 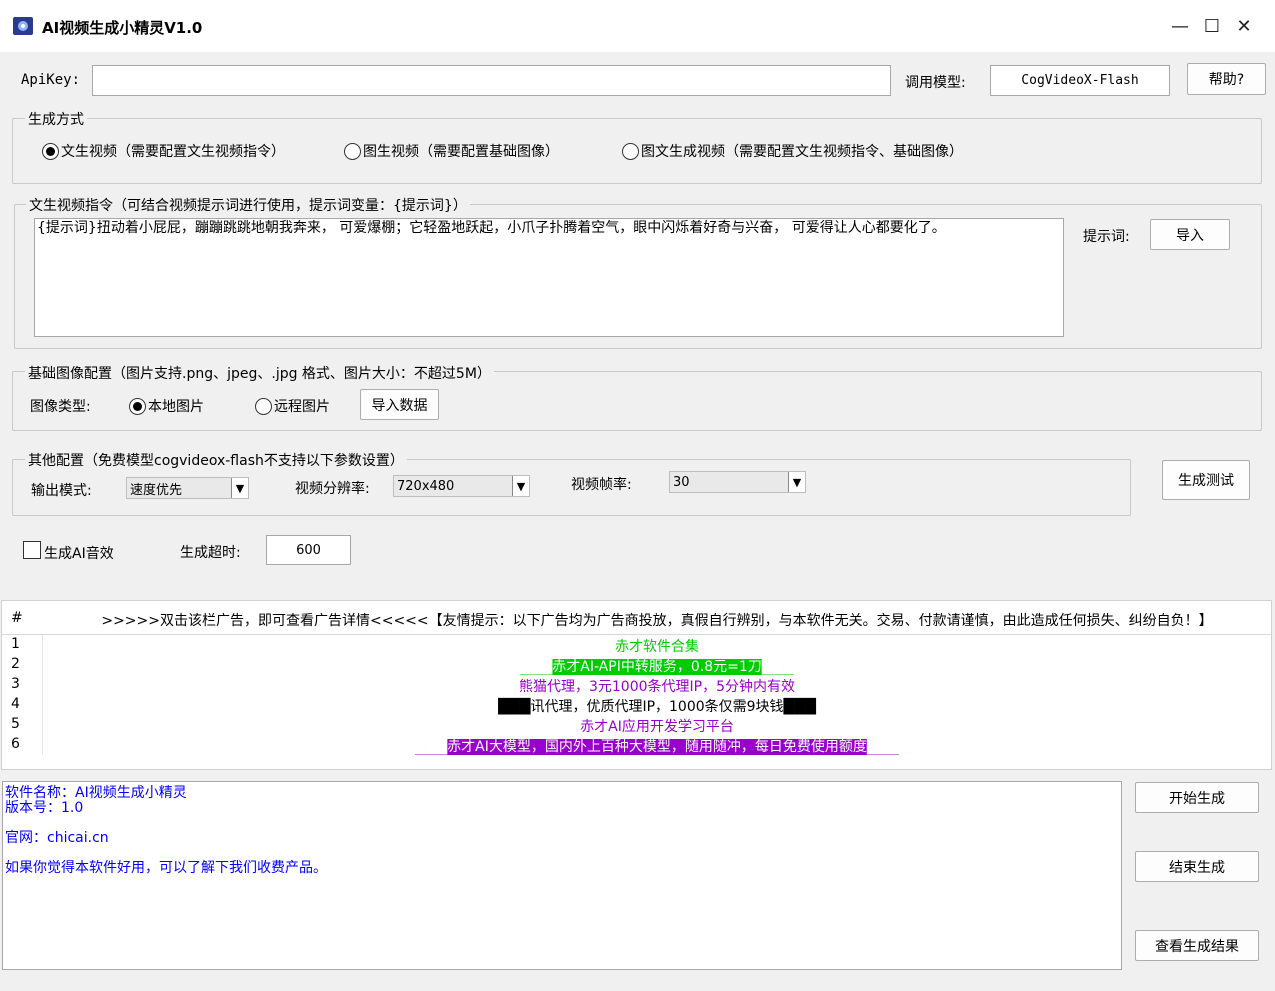 What do you see at coordinates (308, 550) in the screenshot?
I see `timeout-input: 600` at bounding box center [308, 550].